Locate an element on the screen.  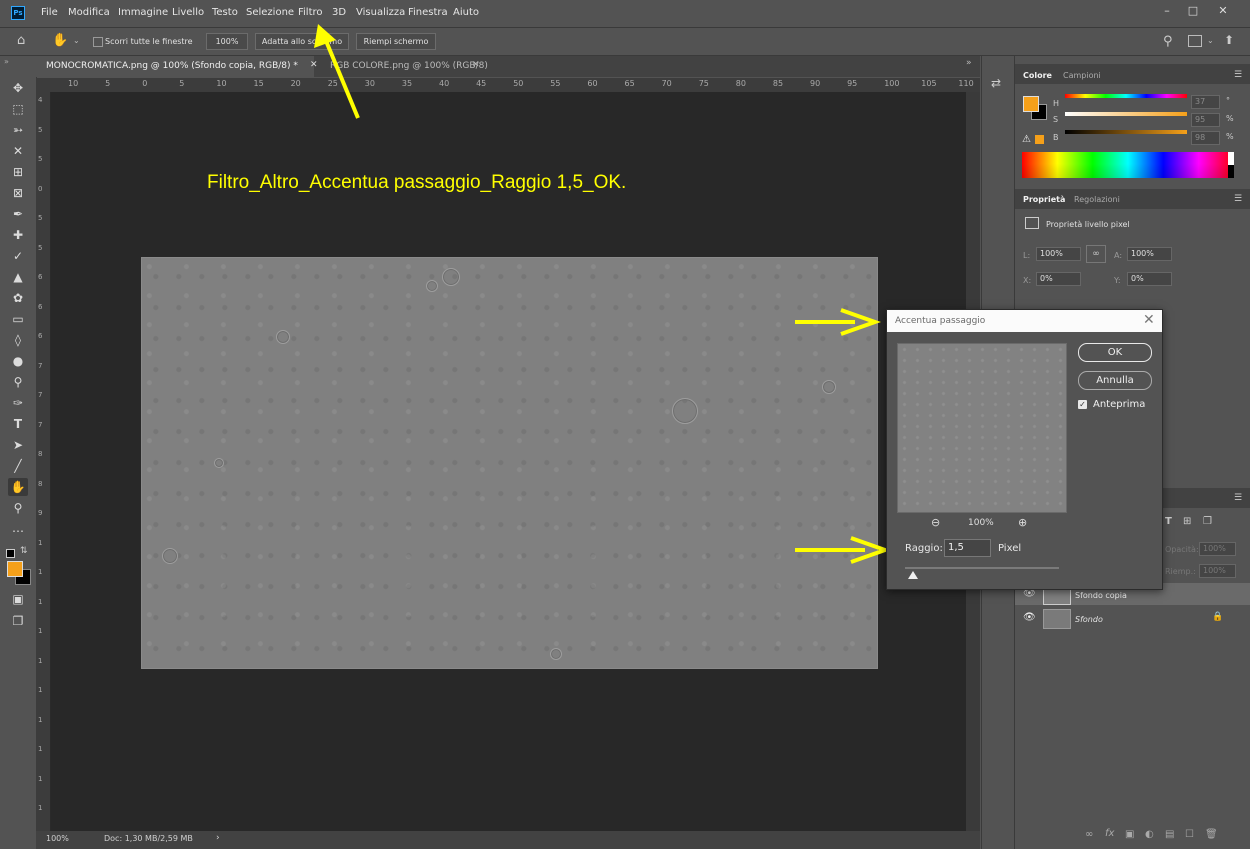
menu-filtro: Filtro is located at coordinates (310, 12).